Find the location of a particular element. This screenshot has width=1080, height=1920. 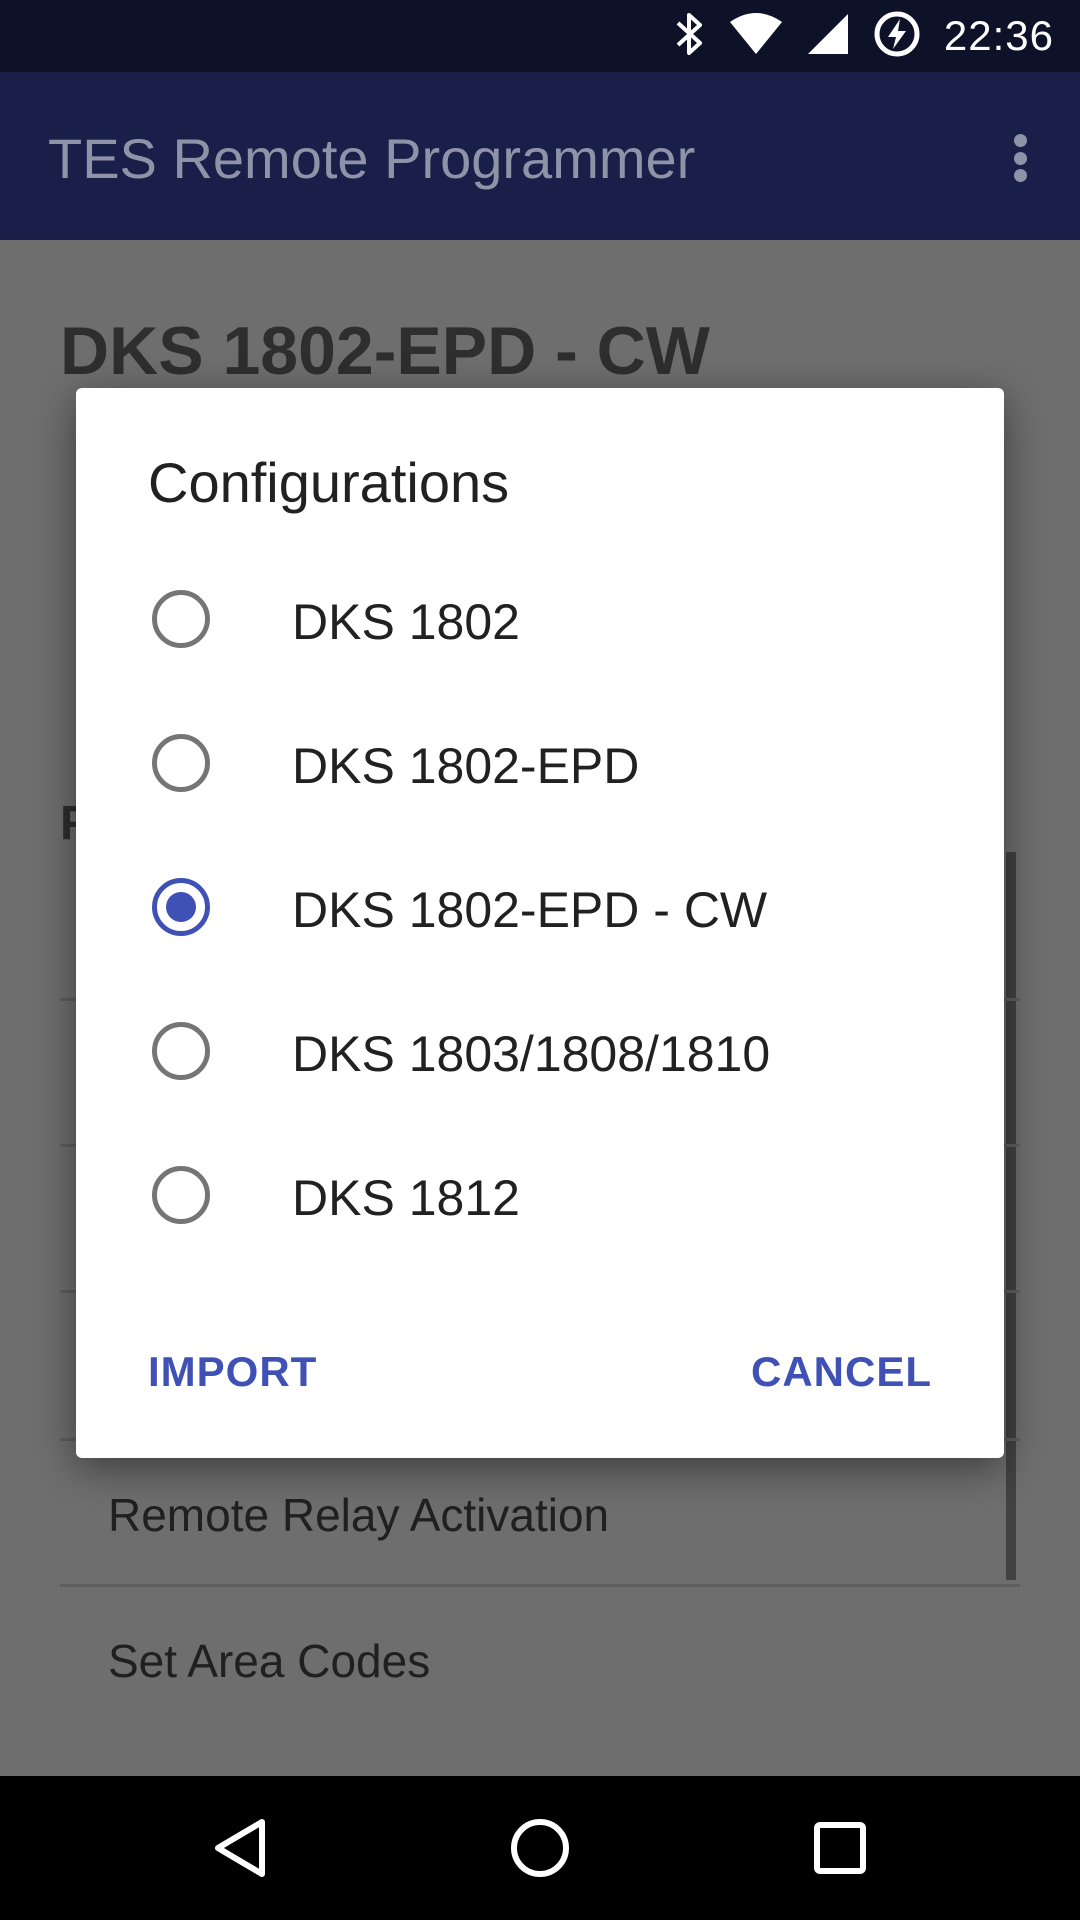

option-dks-1803-1808-1810: DKS 1803/1808/1810 is located at coordinates (540, 1051).